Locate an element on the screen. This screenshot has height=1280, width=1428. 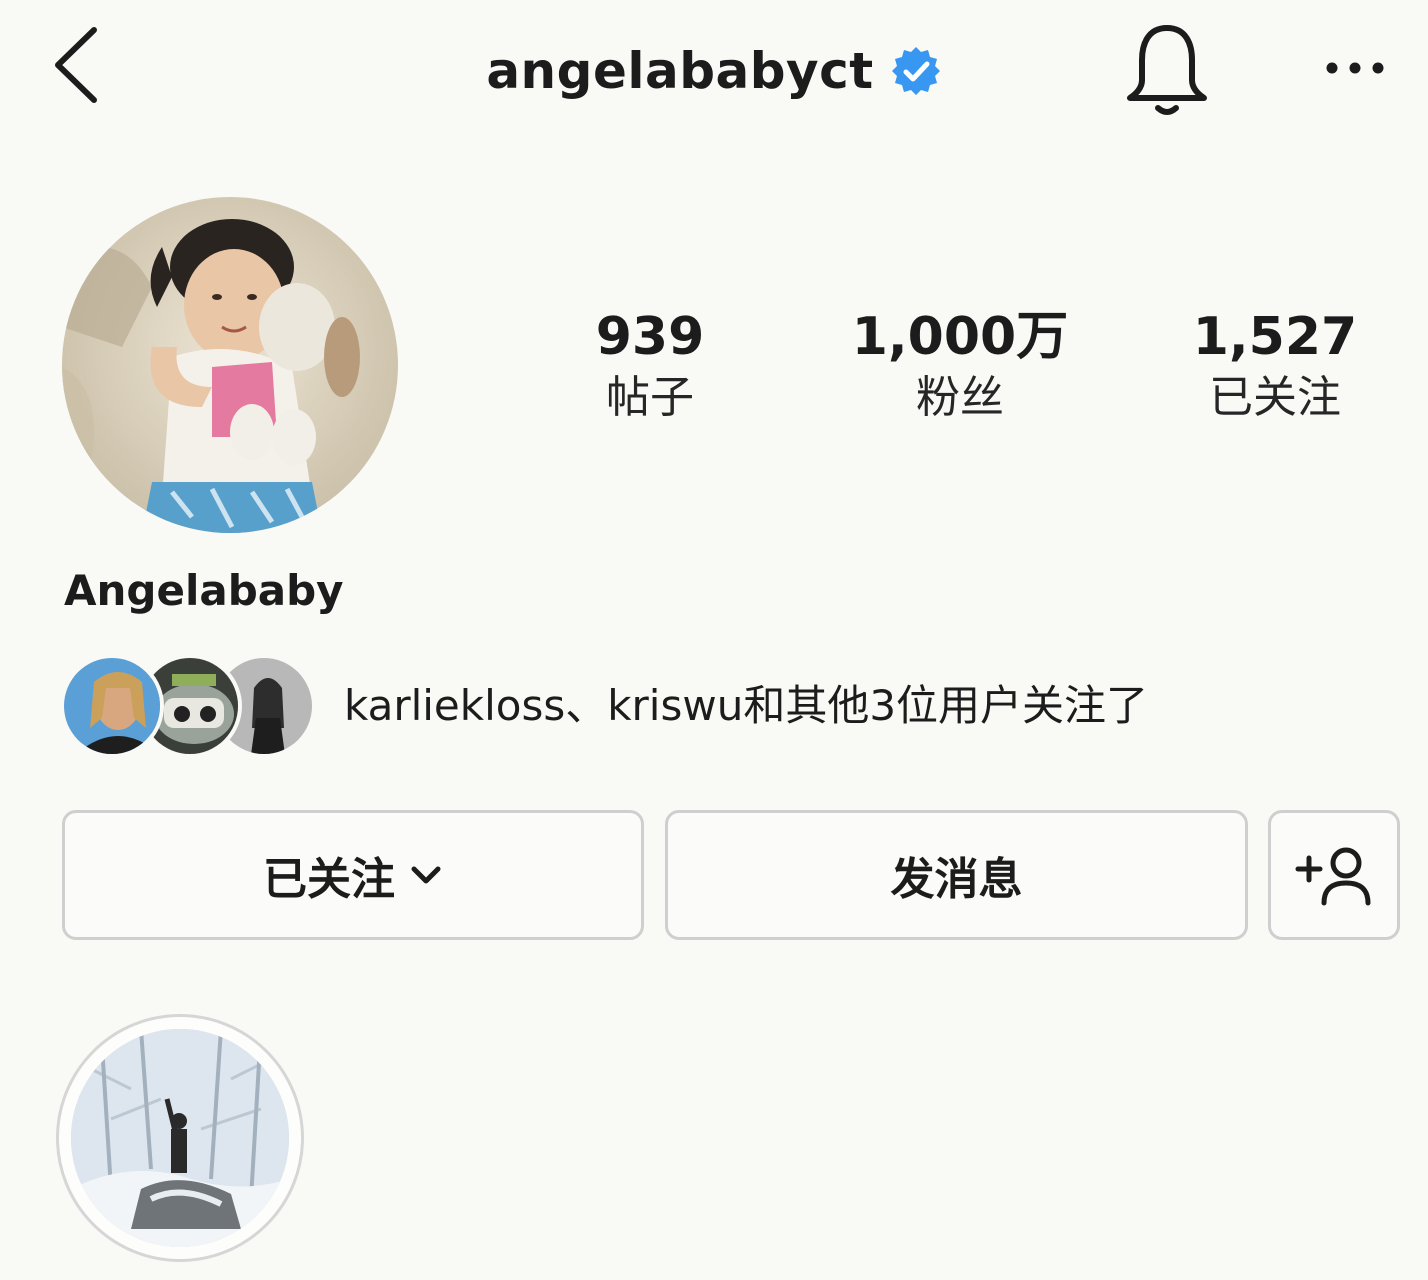
profile-avatar is located at coordinates (230, 365).